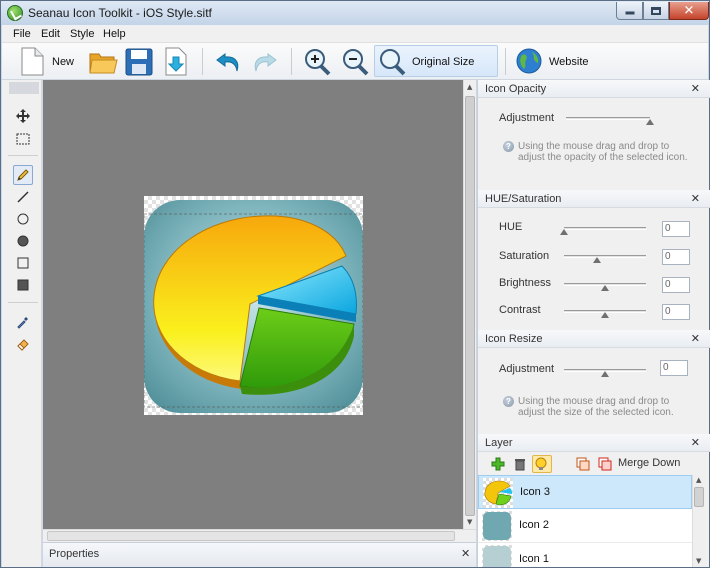 Image resolution: width=710 pixels, height=568 pixels. I want to click on hue-value-field: 0, so click(676, 229).